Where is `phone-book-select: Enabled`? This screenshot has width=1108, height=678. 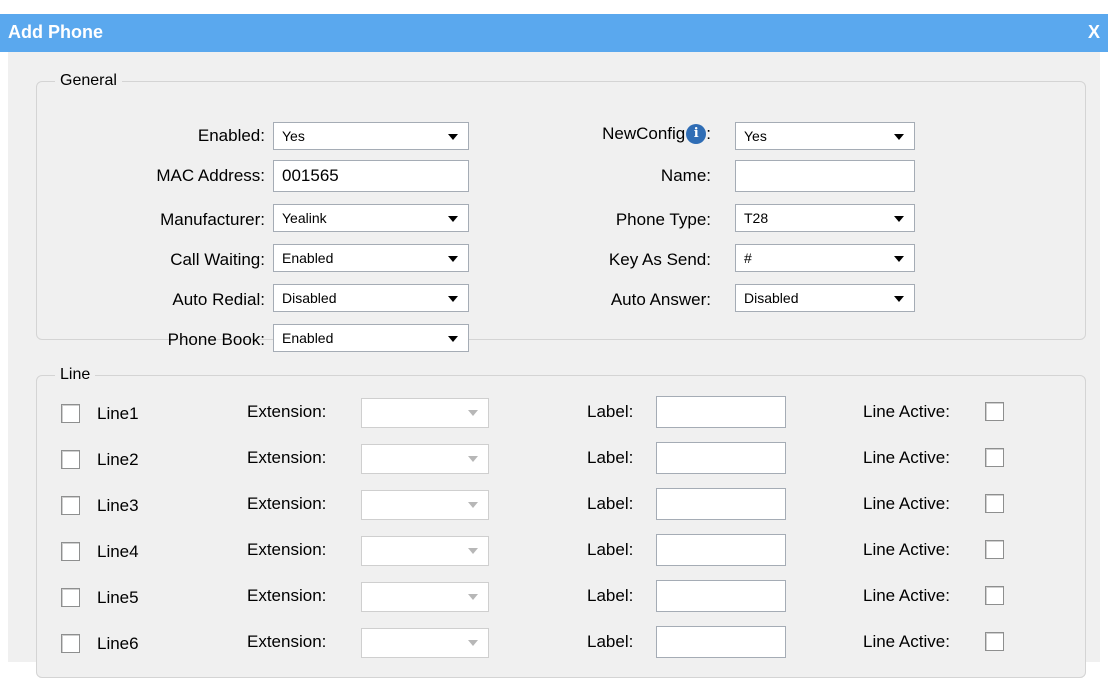 phone-book-select: Enabled is located at coordinates (371, 338).